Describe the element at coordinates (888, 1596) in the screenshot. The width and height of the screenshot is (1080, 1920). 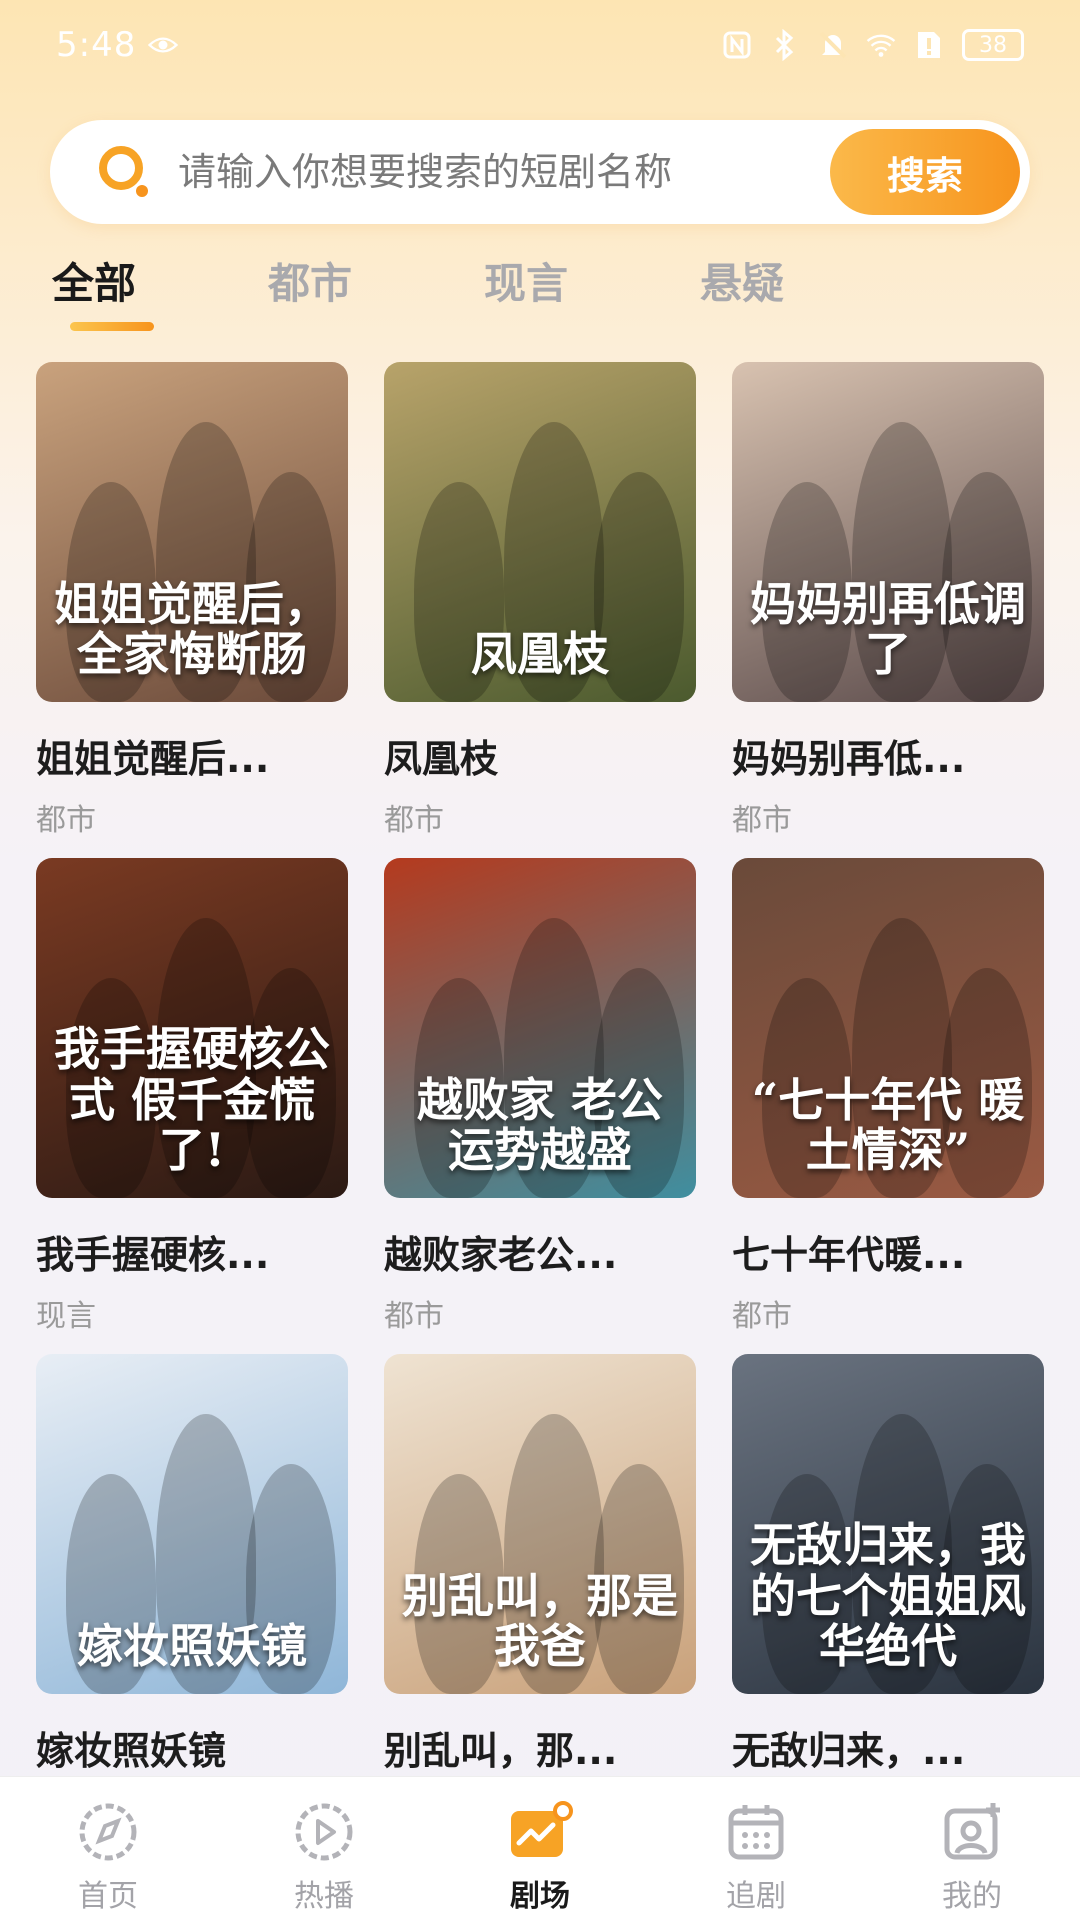
I see `poster-title-art: 无敌归来，我的七个姐姐风华绝代` at that location.